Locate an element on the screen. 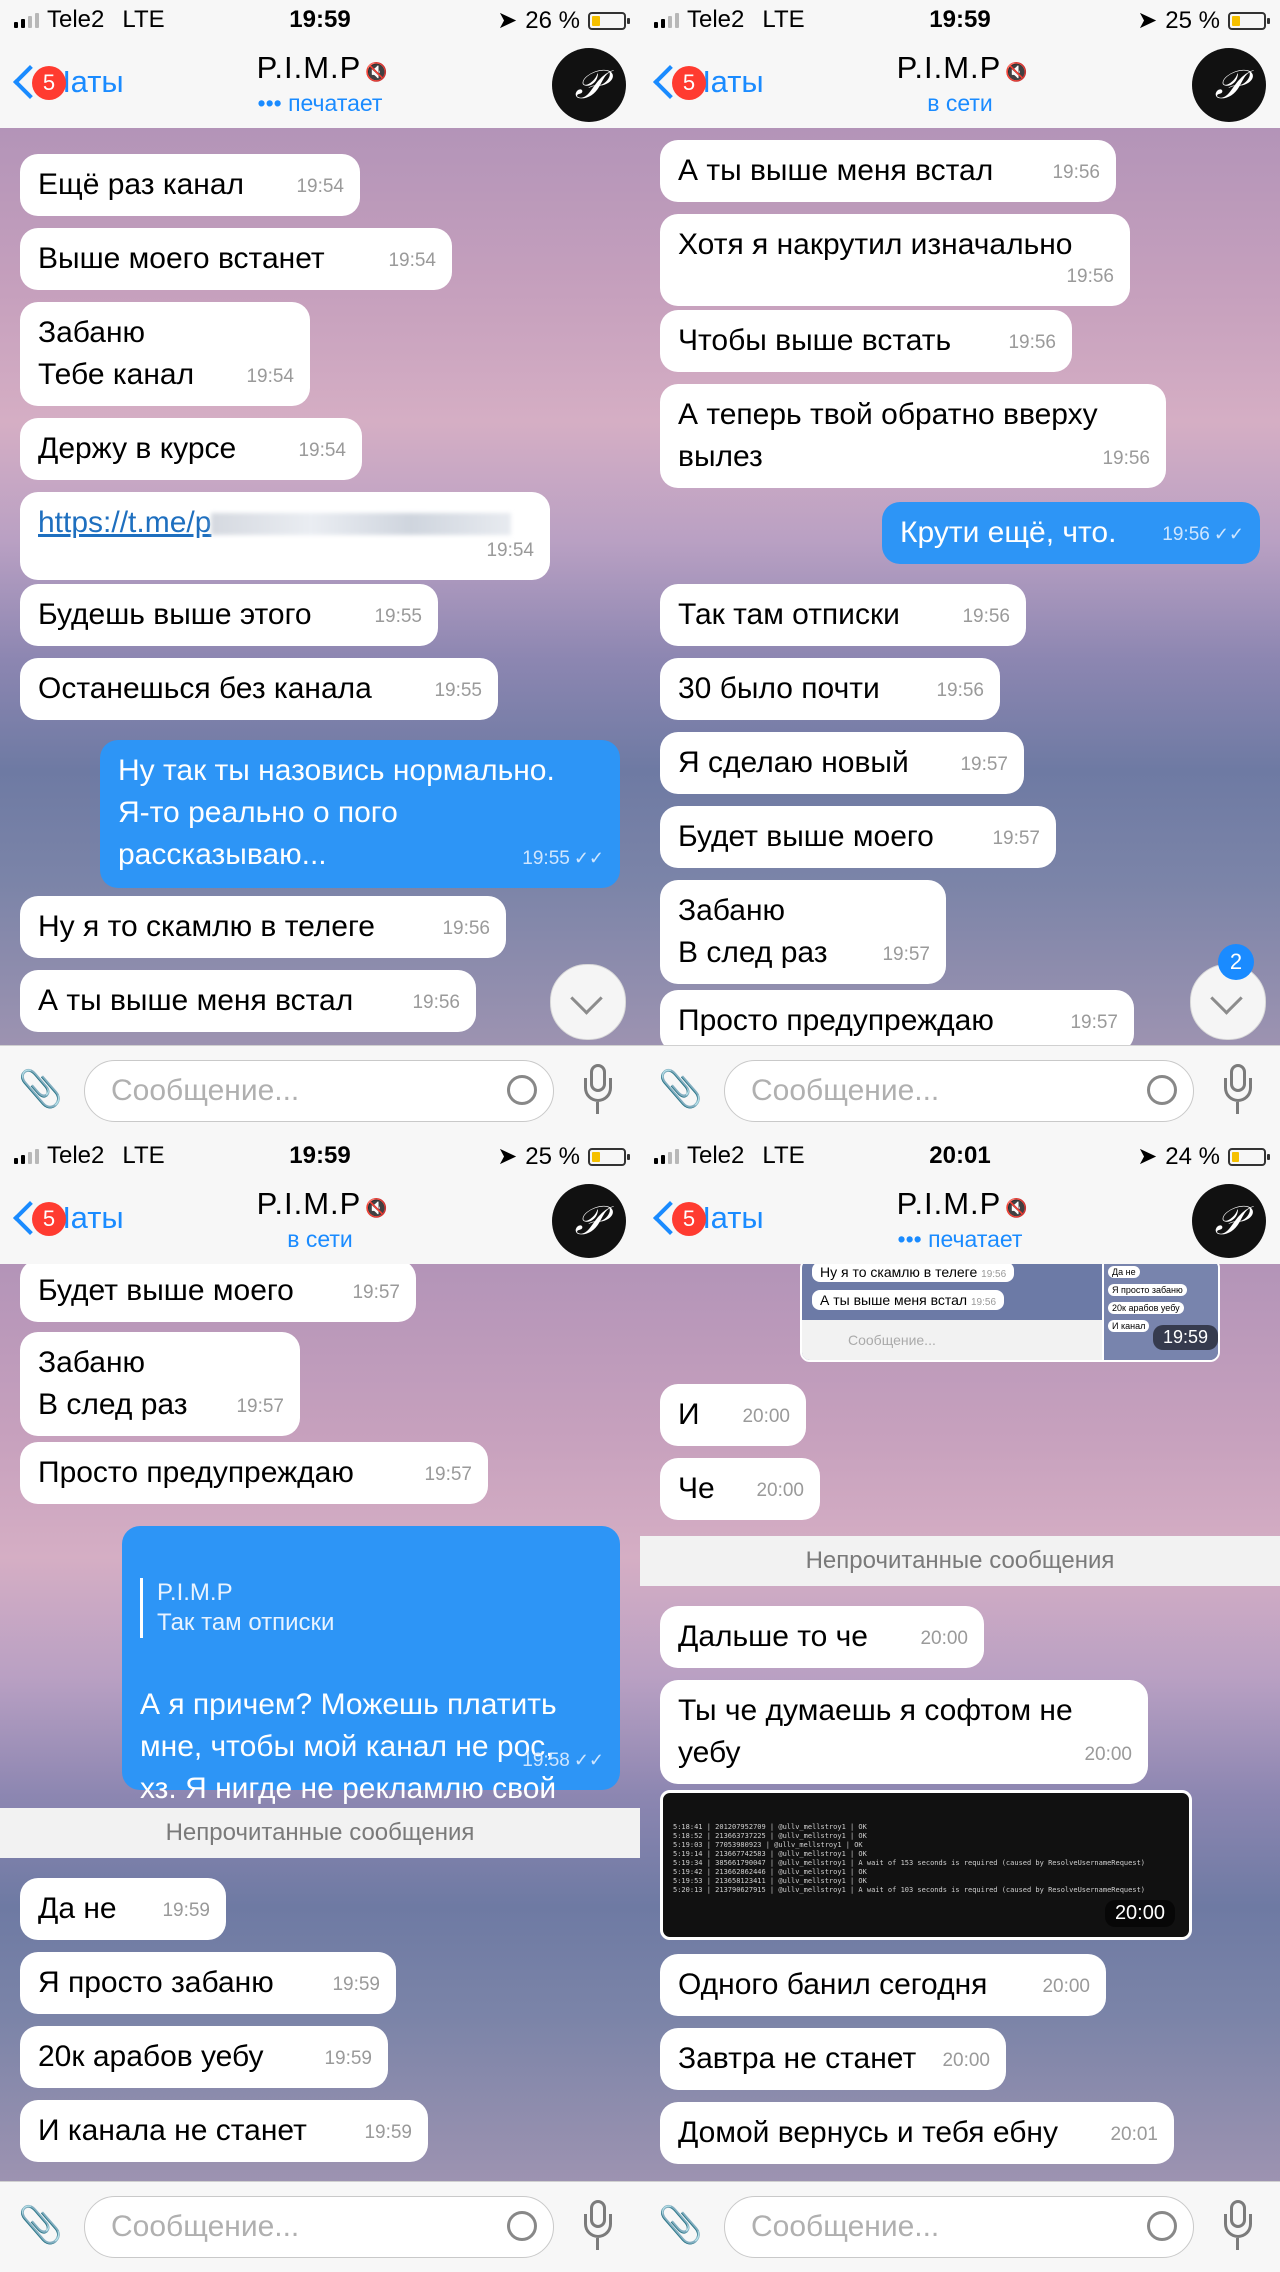 The image size is (1280, 2272). message-incoming: Хотя я накрутил изначально 19:56 is located at coordinates (895, 260).